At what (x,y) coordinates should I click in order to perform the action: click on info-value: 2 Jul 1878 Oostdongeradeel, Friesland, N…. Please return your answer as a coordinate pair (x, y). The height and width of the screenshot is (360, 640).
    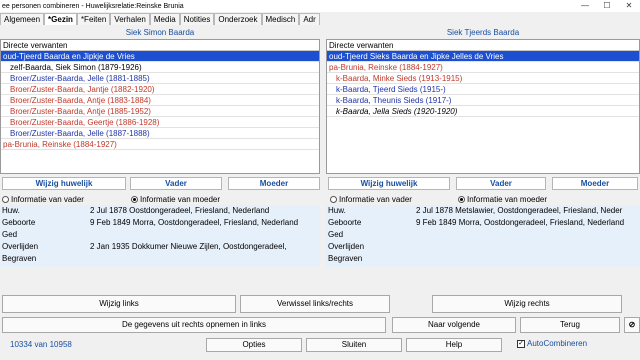
    Looking at the image, I should click on (180, 210).